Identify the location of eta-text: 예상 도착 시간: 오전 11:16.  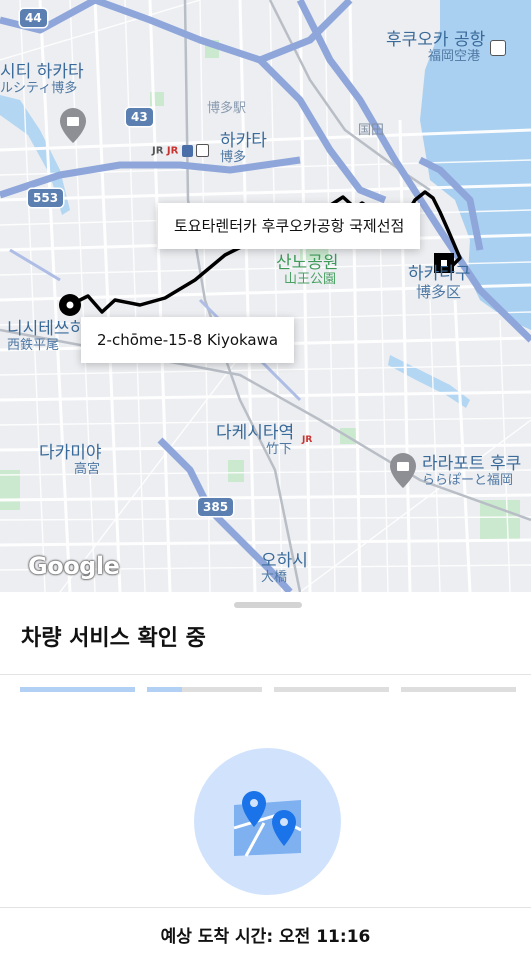
(265, 937).